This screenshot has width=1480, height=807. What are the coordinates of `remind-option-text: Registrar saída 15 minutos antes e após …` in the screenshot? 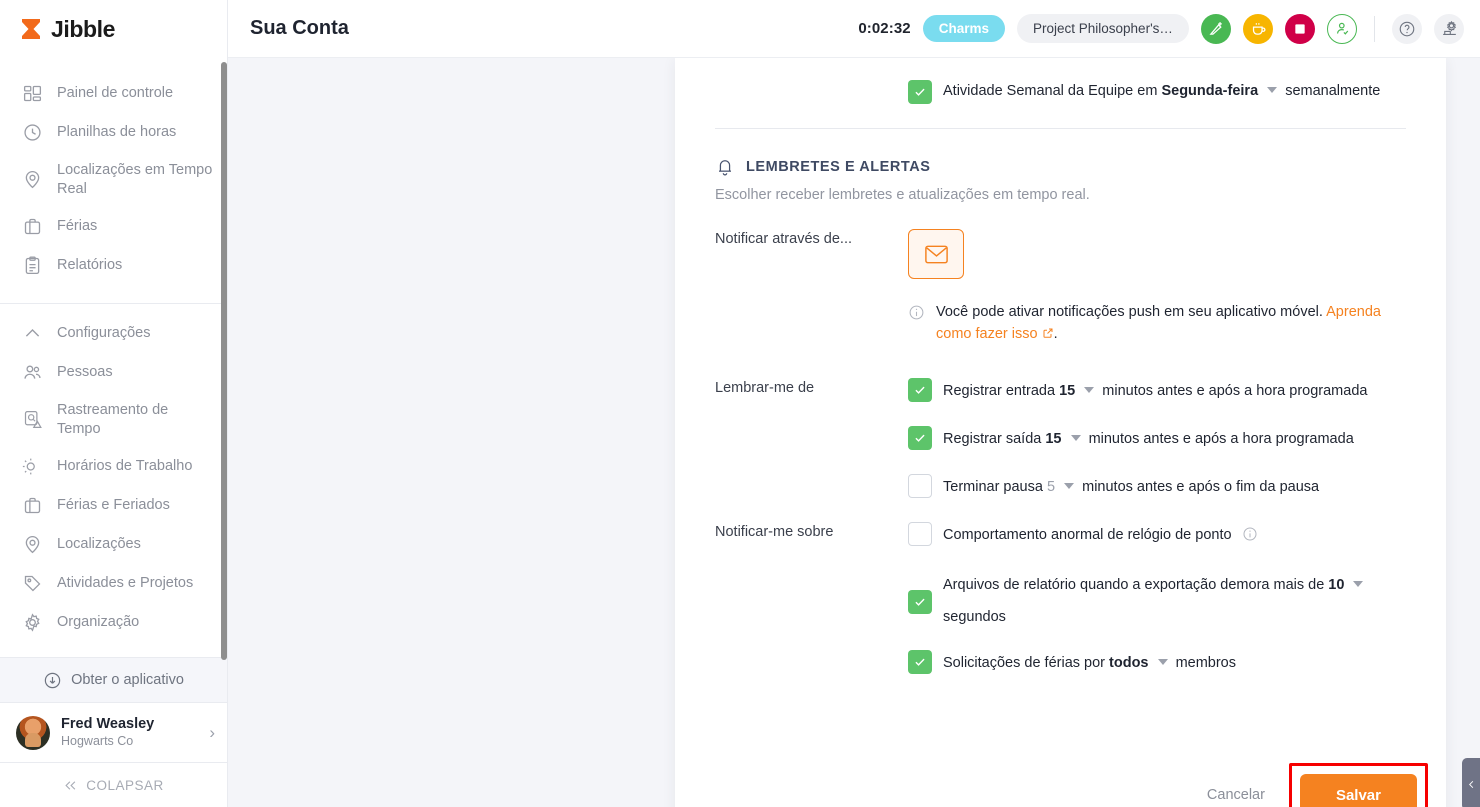 It's located at (1148, 438).